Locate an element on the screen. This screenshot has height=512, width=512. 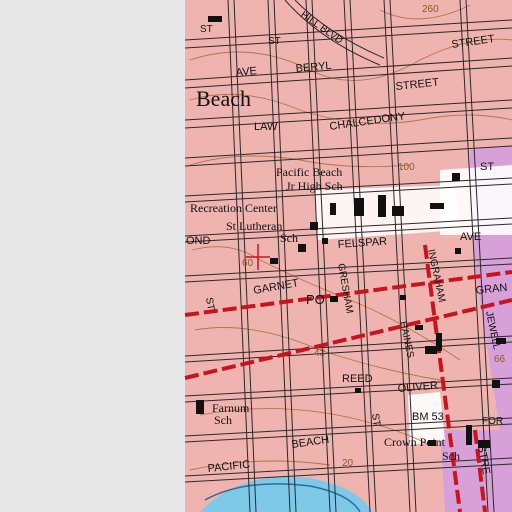
label-contour-43: 43 is located at coordinates (320, 353).